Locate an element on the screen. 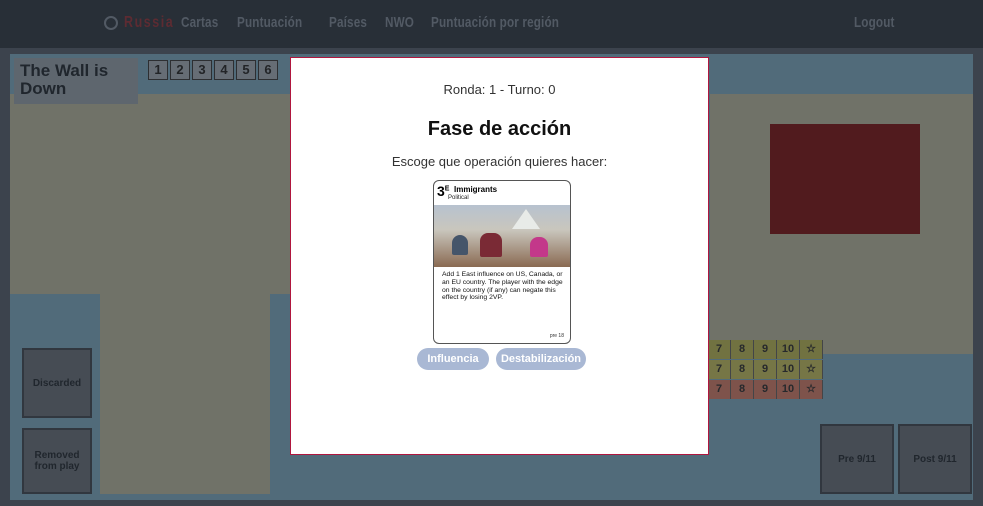 The height and width of the screenshot is (506, 983). card-illustration is located at coordinates (502, 236).